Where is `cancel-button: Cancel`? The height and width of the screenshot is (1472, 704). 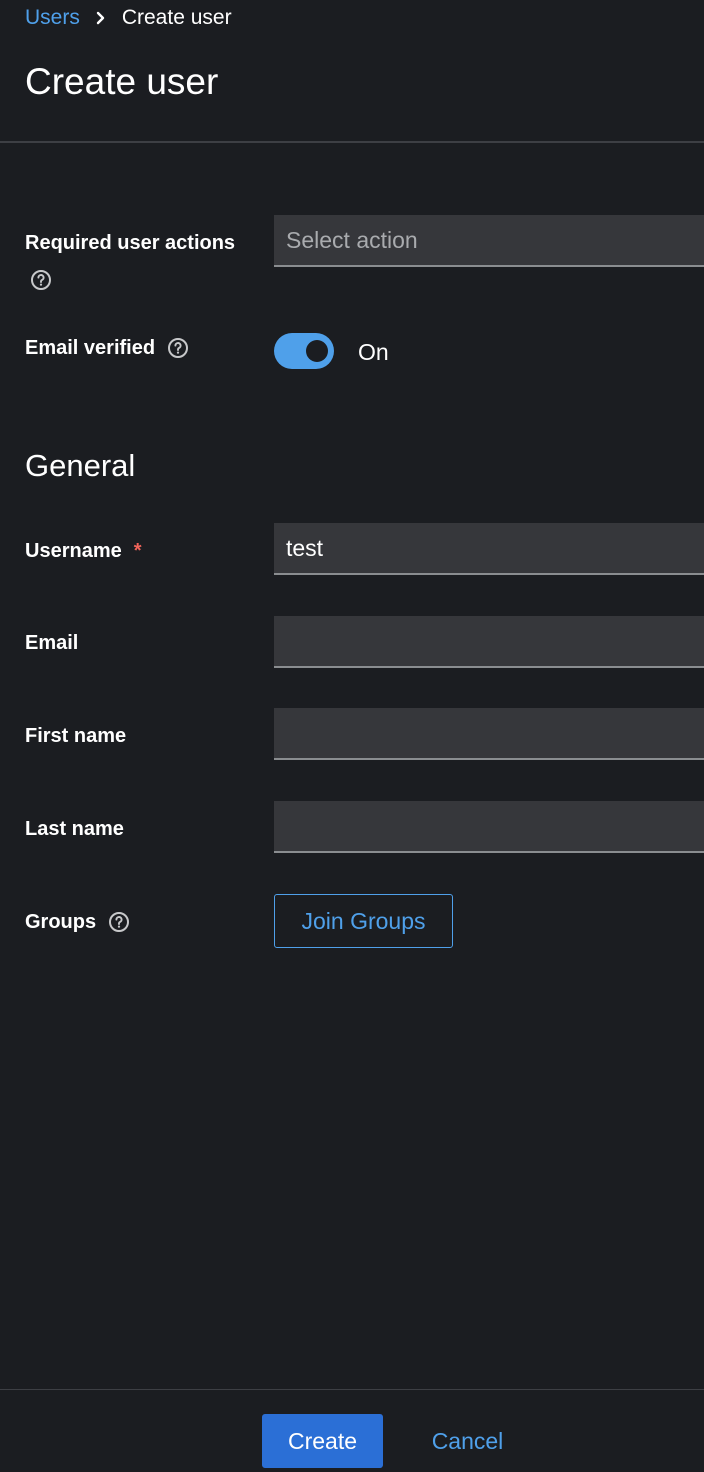 cancel-button: Cancel is located at coordinates (467, 1441).